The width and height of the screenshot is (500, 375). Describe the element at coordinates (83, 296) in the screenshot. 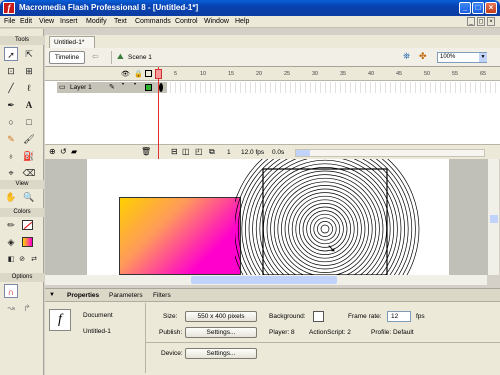

I see `tab-properties: Properties` at that location.